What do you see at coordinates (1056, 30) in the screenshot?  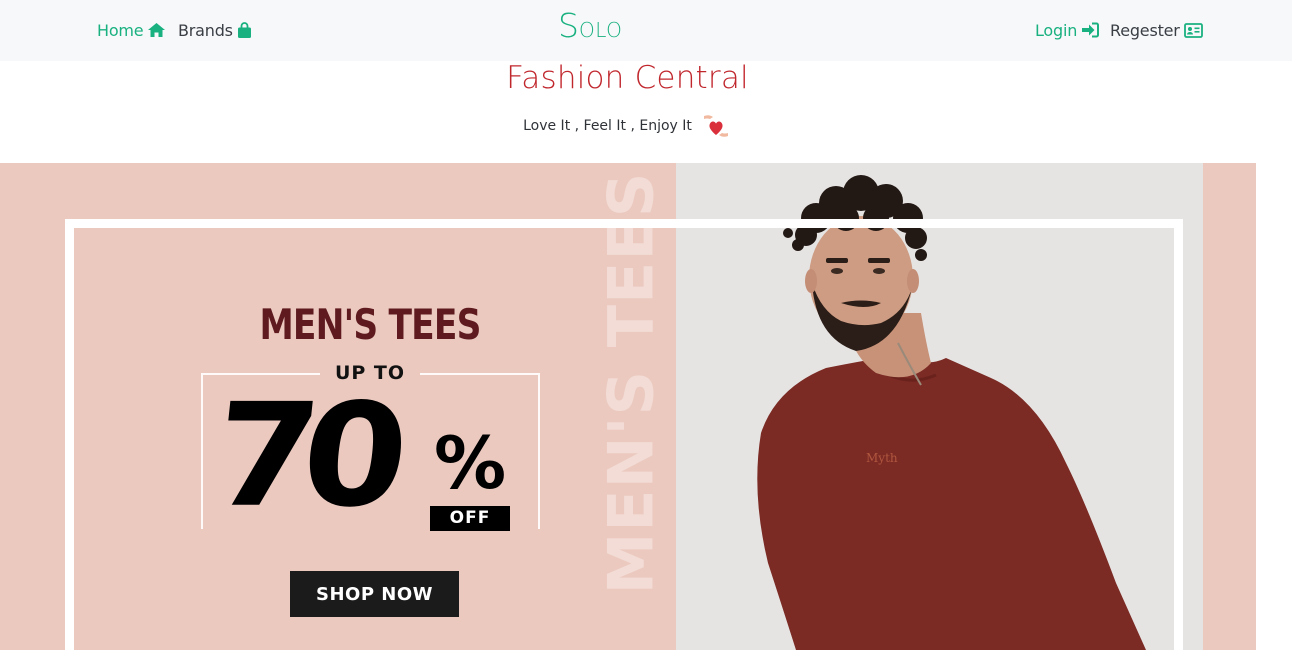 I see `nav-login-label: Login` at bounding box center [1056, 30].